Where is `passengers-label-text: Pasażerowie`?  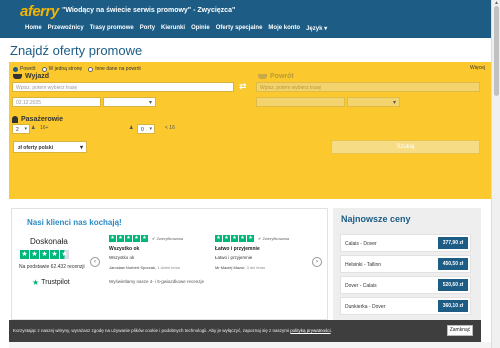
passengers-label-text: Pasażerowie is located at coordinates (42, 119).